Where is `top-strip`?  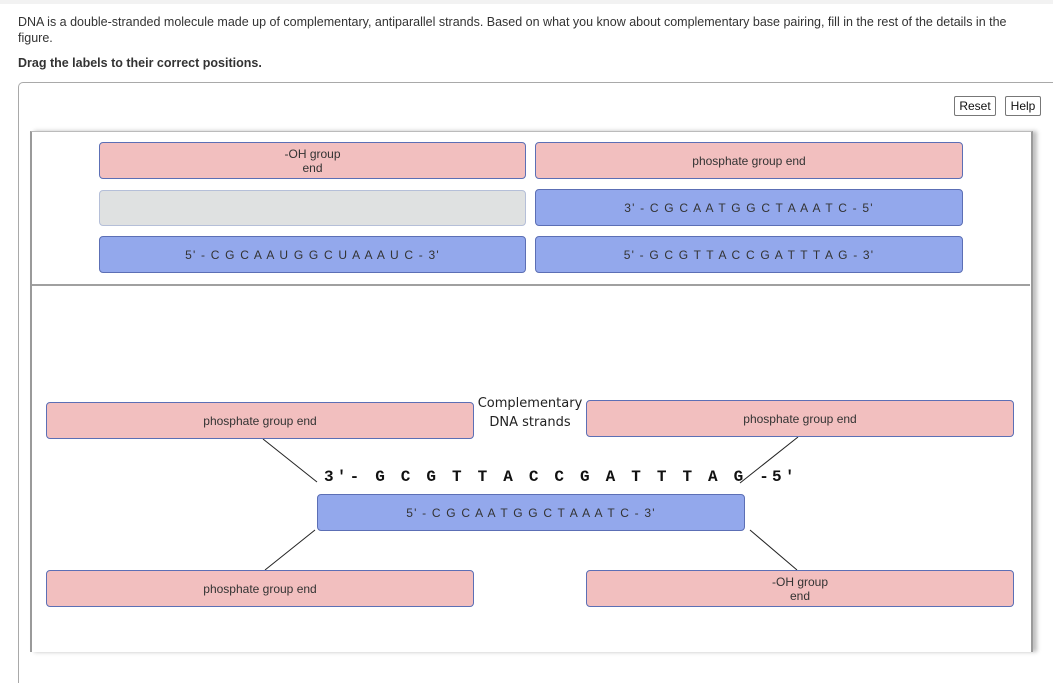 top-strip is located at coordinates (526, 2).